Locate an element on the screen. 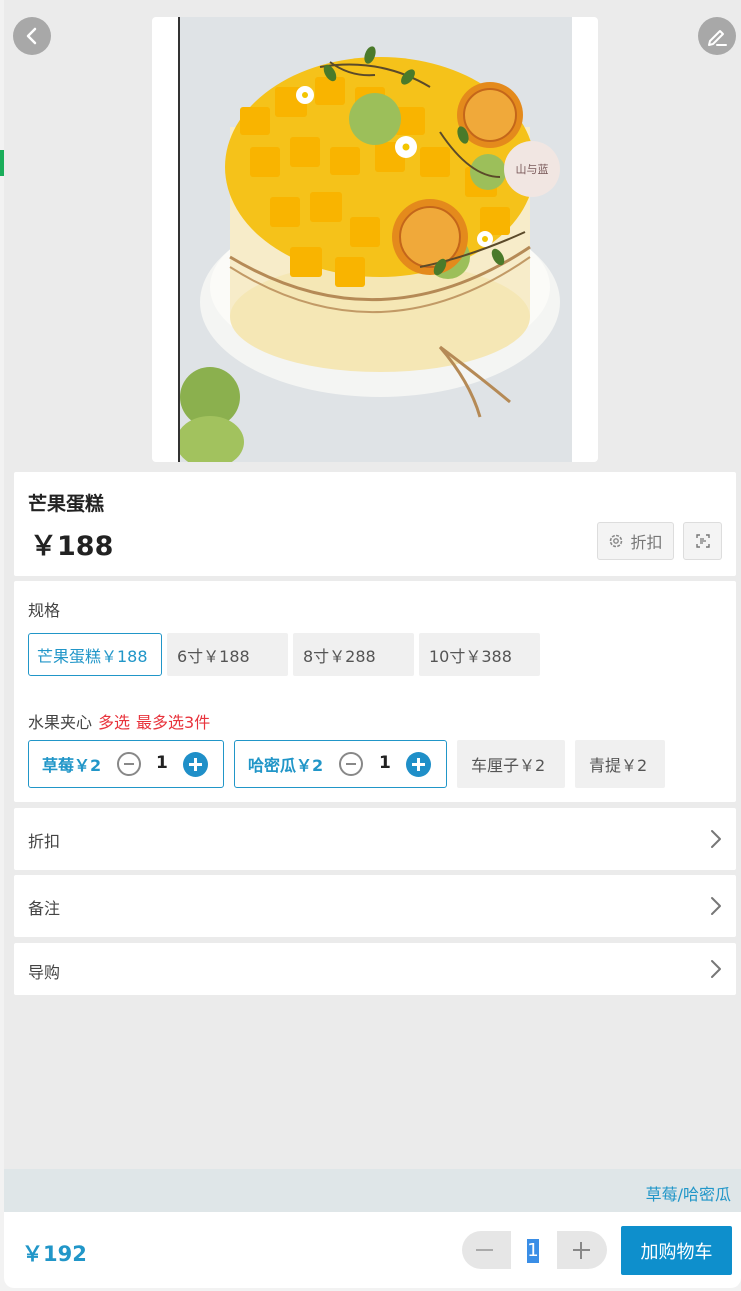  spec-option-6-inch: 6寸￥188 is located at coordinates (227, 654).